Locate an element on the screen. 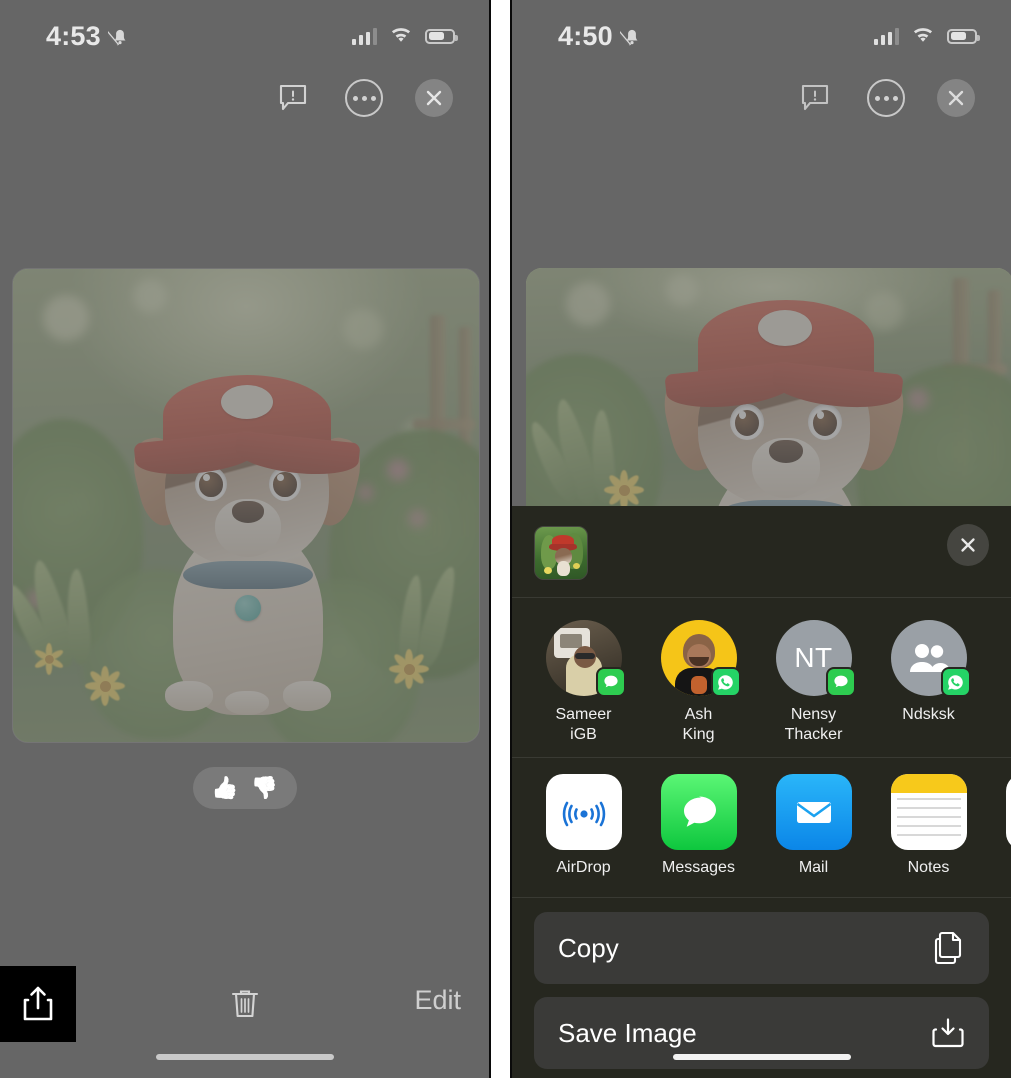 This screenshot has width=1011, height=1078. contact-name: Sameer iGB is located at coordinates (583, 725).